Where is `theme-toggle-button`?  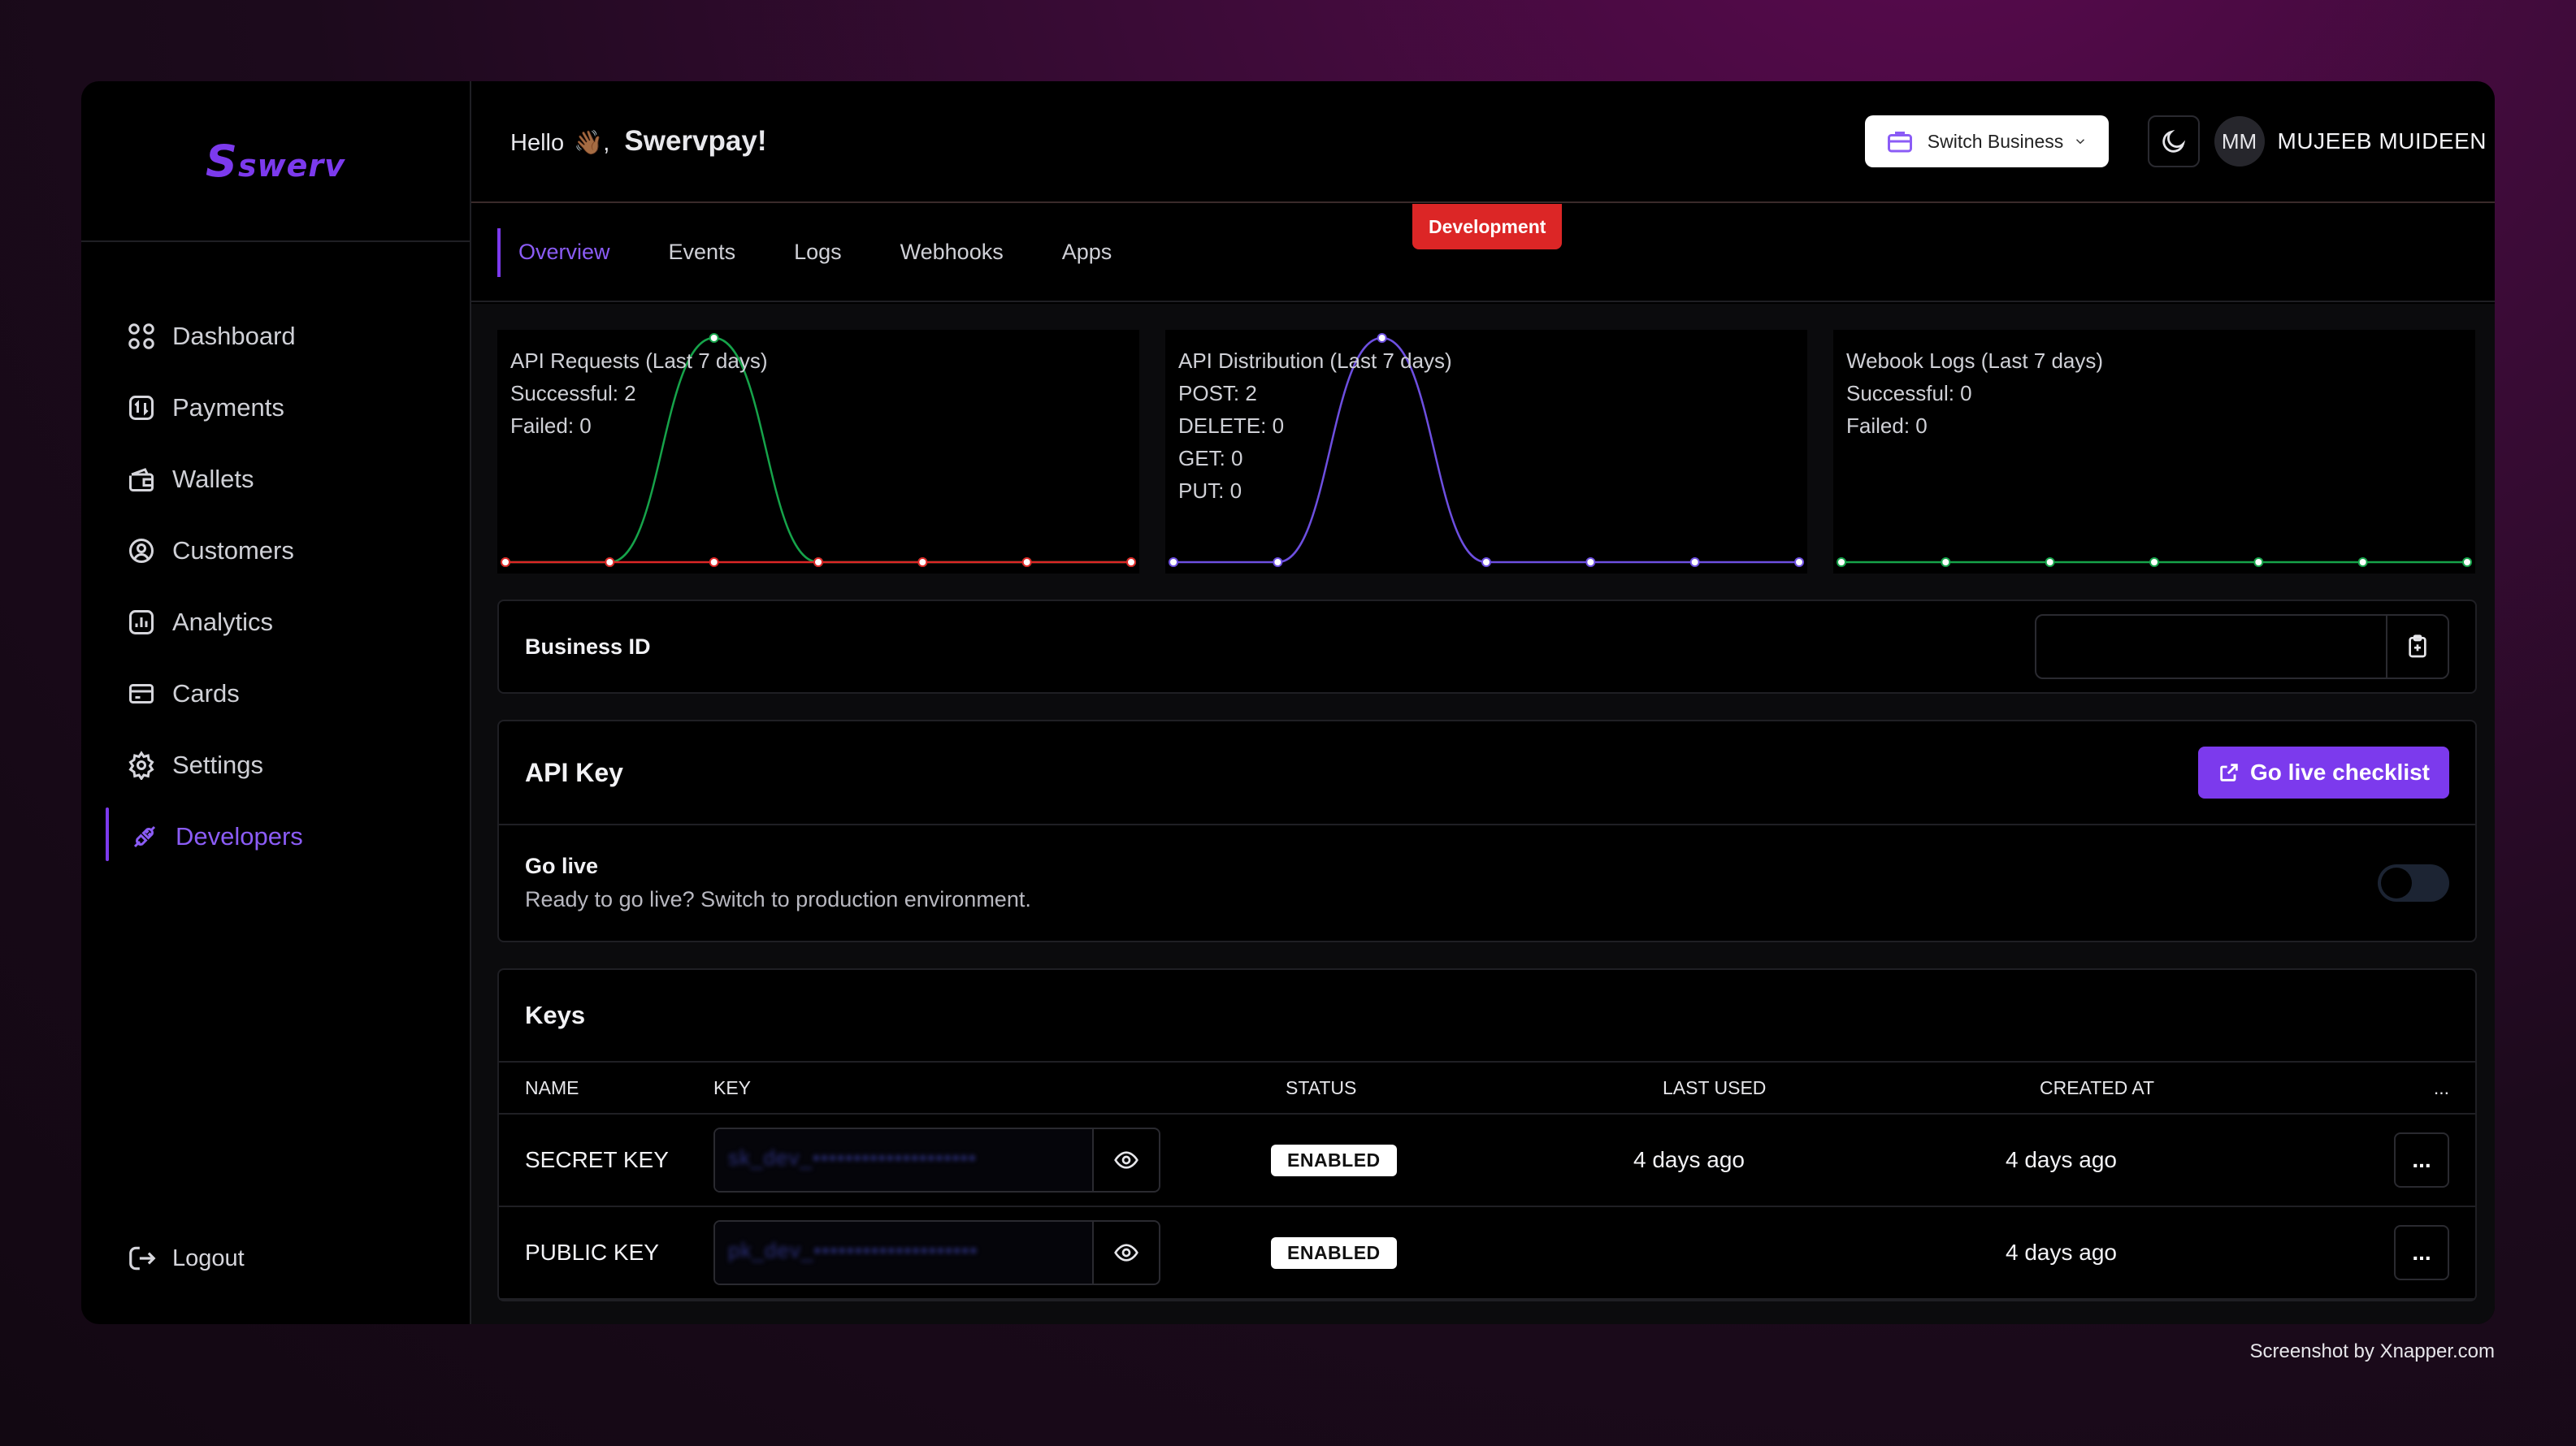 theme-toggle-button is located at coordinates (2173, 141).